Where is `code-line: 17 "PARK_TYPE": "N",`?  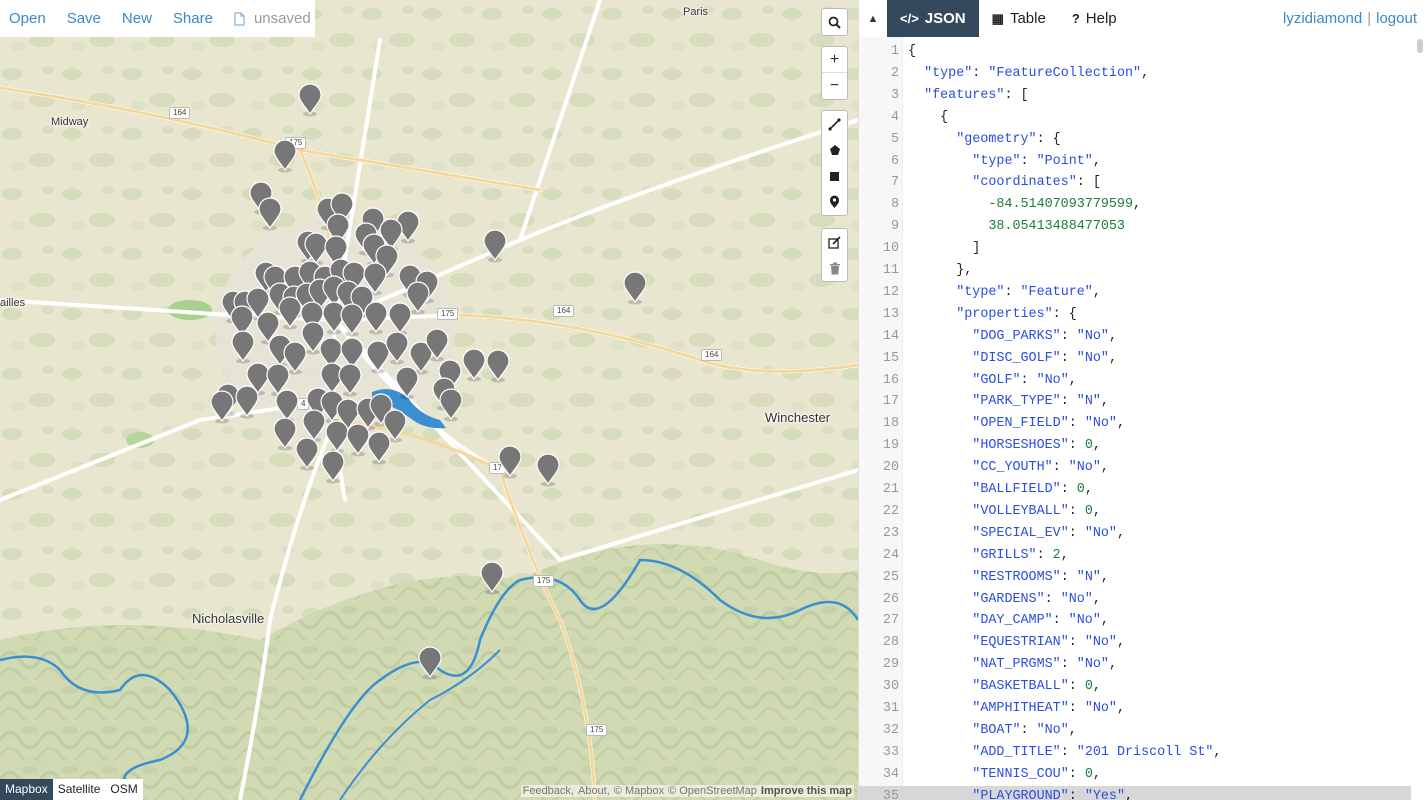
code-line: 17 "PARK_TYPE": "N", is located at coordinates (1135, 402).